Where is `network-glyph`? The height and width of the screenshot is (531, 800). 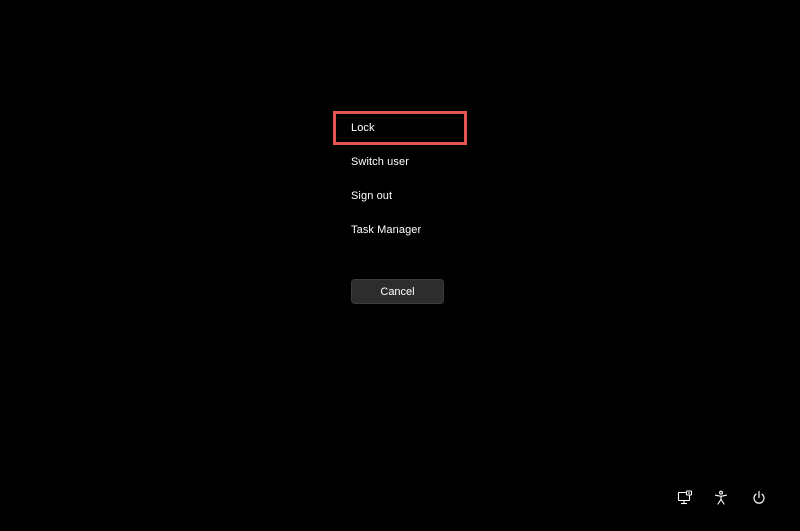 network-glyph is located at coordinates (685, 497).